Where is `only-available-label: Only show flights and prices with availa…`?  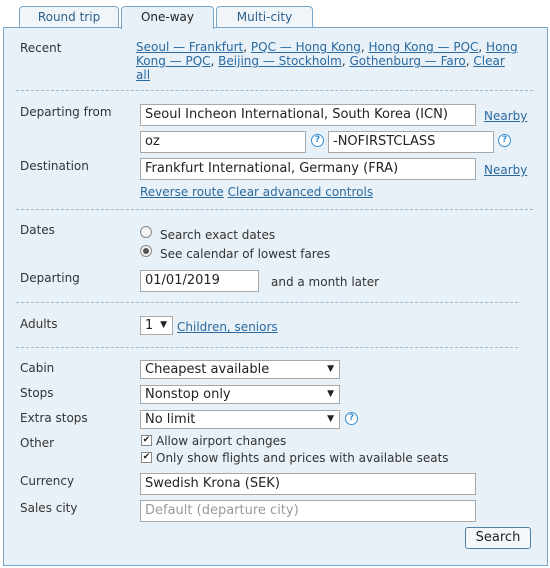 only-available-label: Only show flights and prices with availa… is located at coordinates (302, 458).